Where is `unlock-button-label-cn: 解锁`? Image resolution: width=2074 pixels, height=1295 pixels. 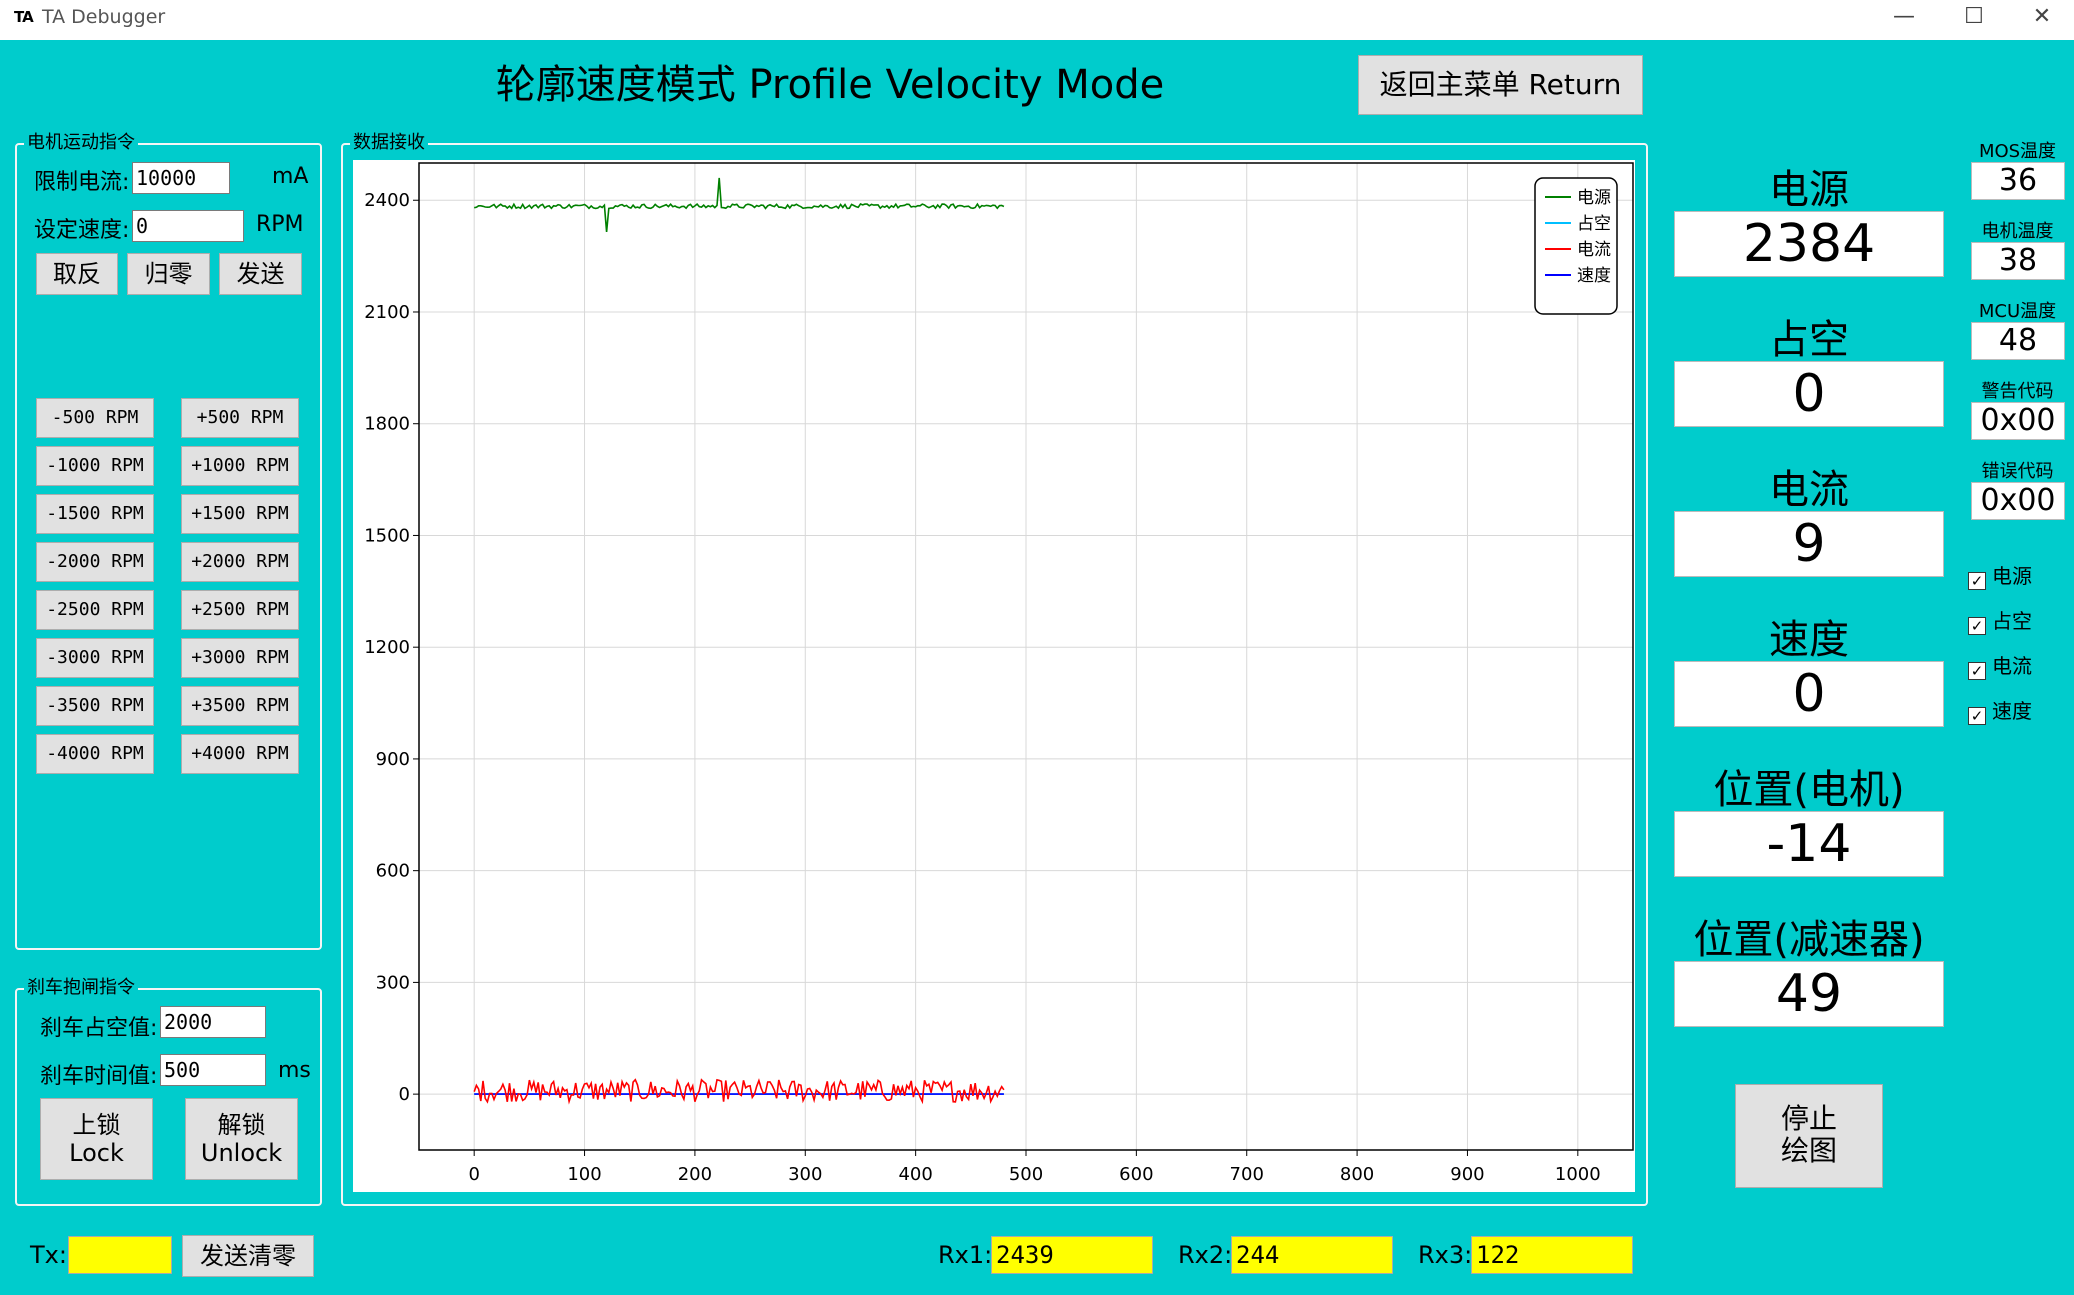
unlock-button-label-cn: 解锁 is located at coordinates (241, 1125).